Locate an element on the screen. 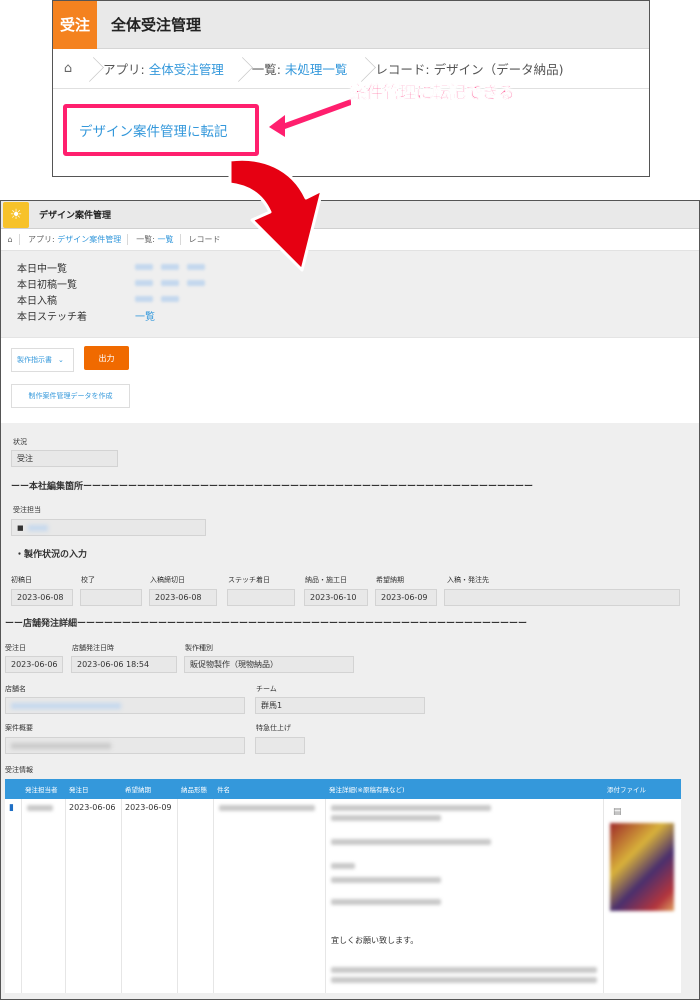 This screenshot has height=1000, width=700. list-label: 本日中一覧 is located at coordinates (42, 269).